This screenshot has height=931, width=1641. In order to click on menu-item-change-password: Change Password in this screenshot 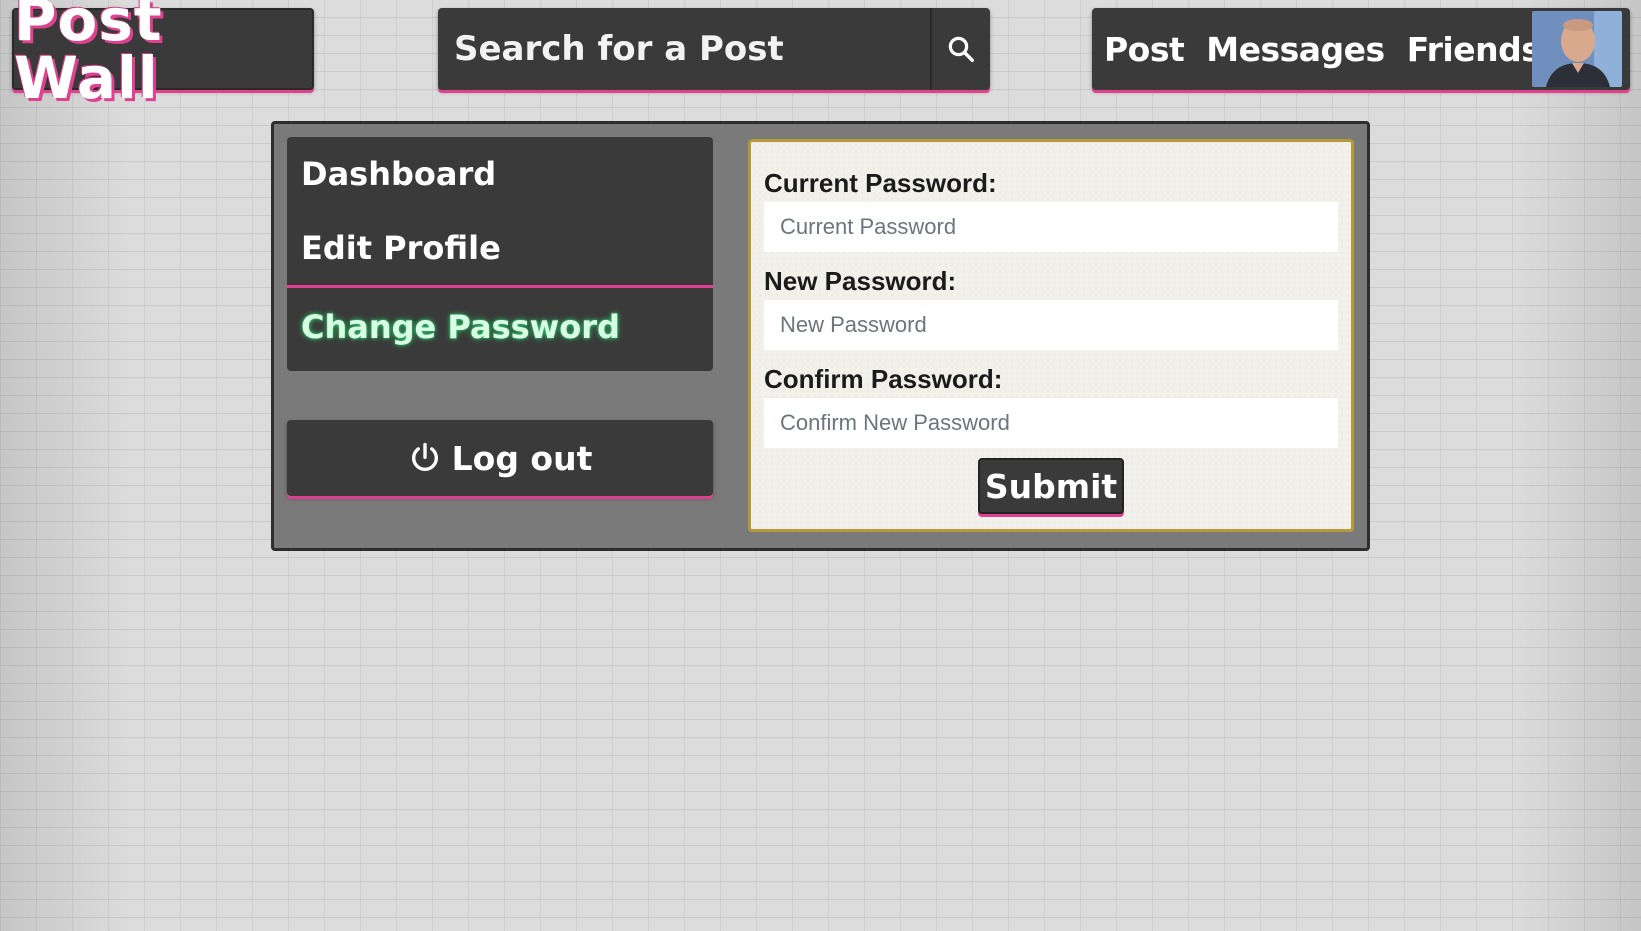, I will do `click(500, 325)`.